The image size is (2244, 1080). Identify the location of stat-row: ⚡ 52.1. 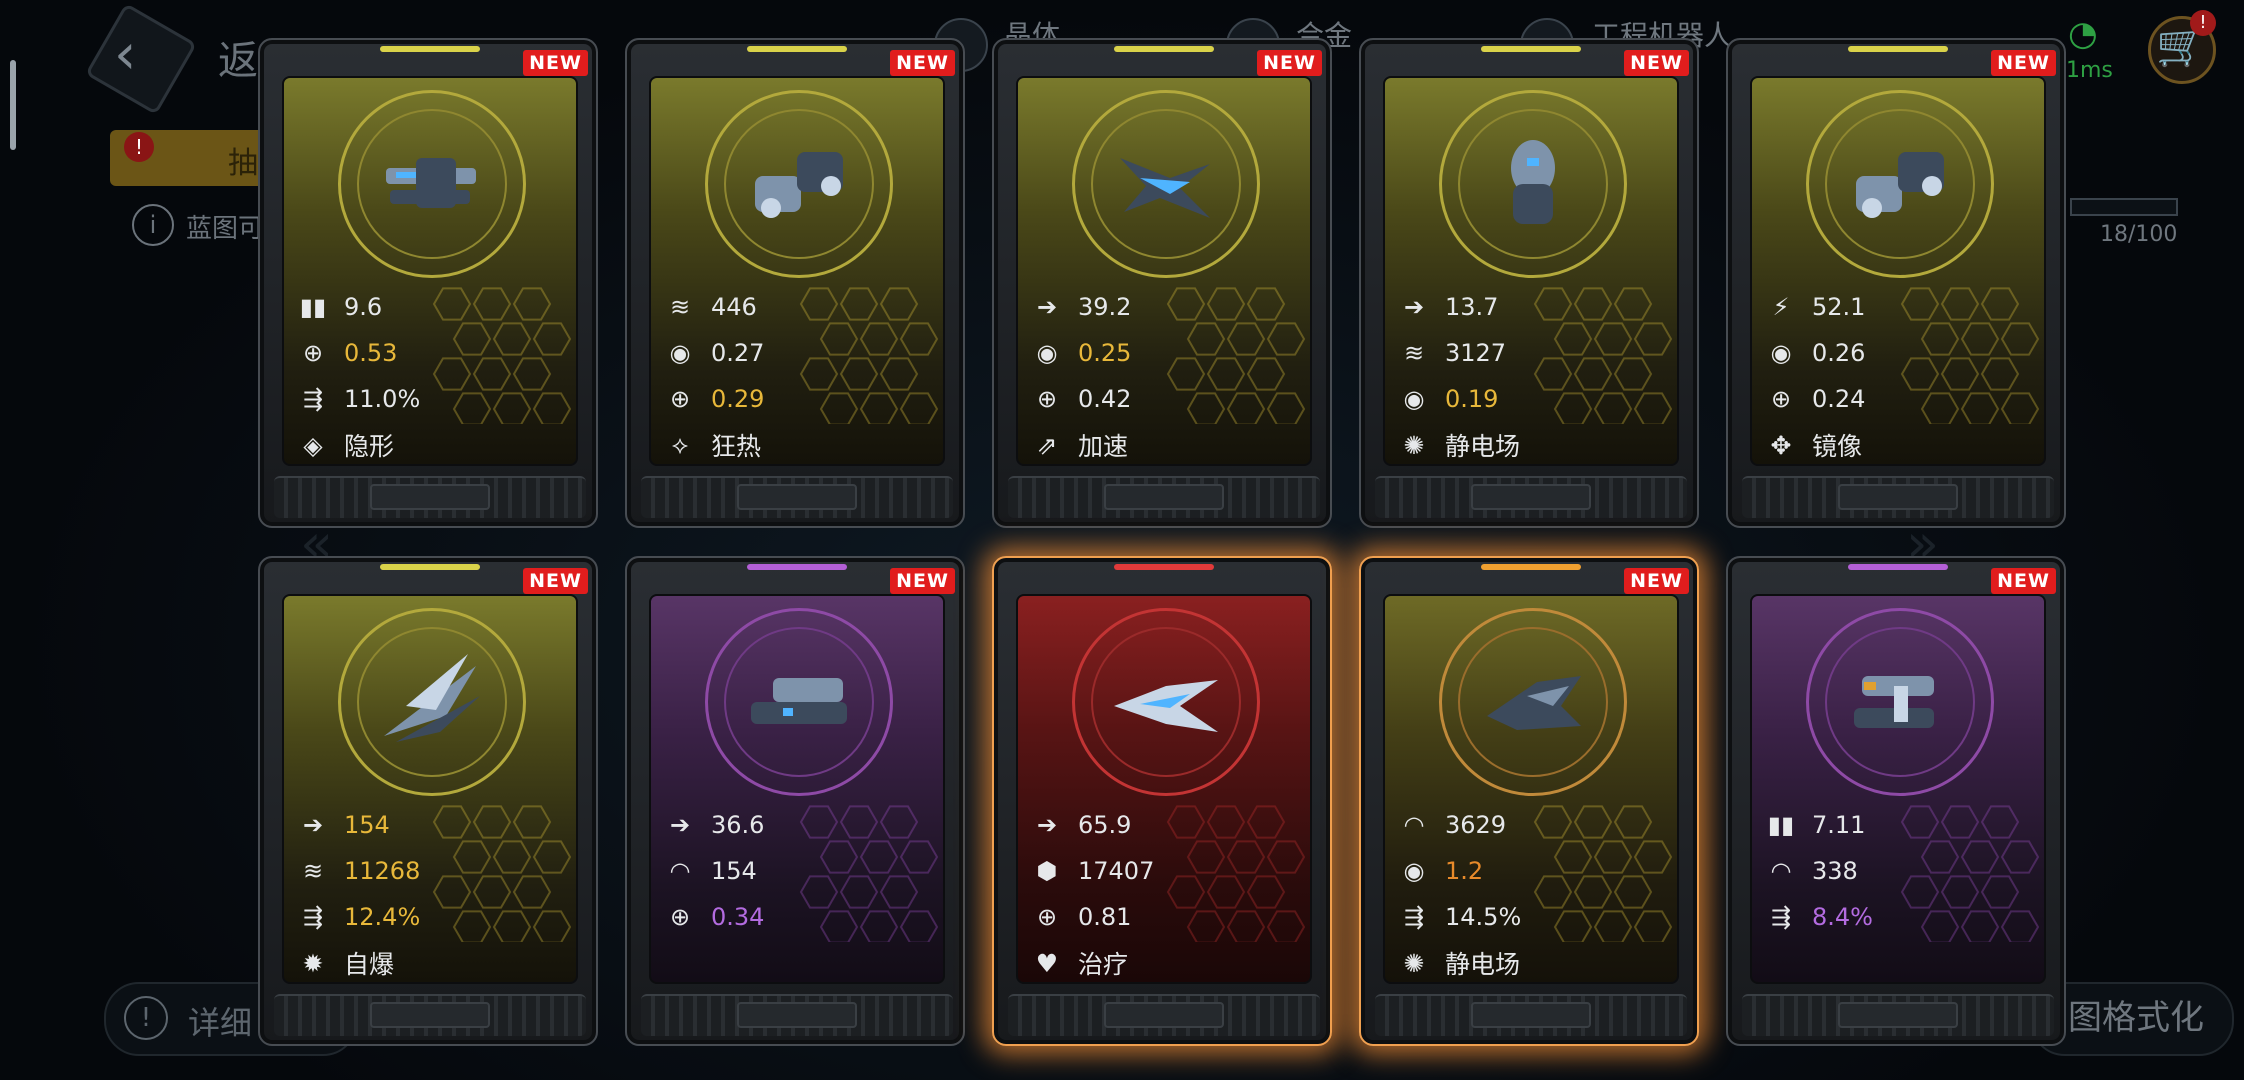
(1899, 307).